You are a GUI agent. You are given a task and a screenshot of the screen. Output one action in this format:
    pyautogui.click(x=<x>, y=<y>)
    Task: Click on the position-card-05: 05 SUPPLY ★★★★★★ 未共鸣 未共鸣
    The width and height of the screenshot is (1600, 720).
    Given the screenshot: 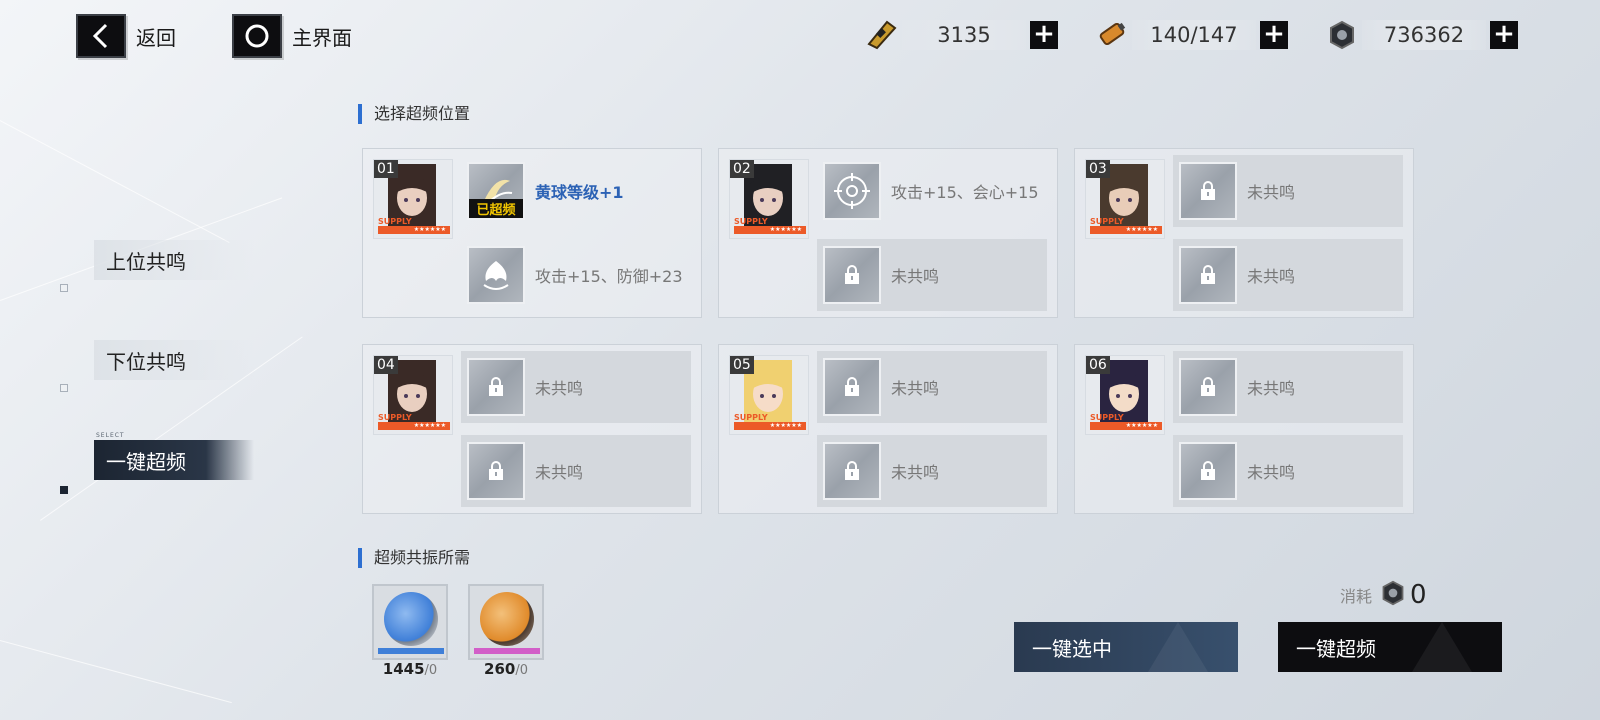 What is the action you would take?
    pyautogui.click(x=888, y=429)
    